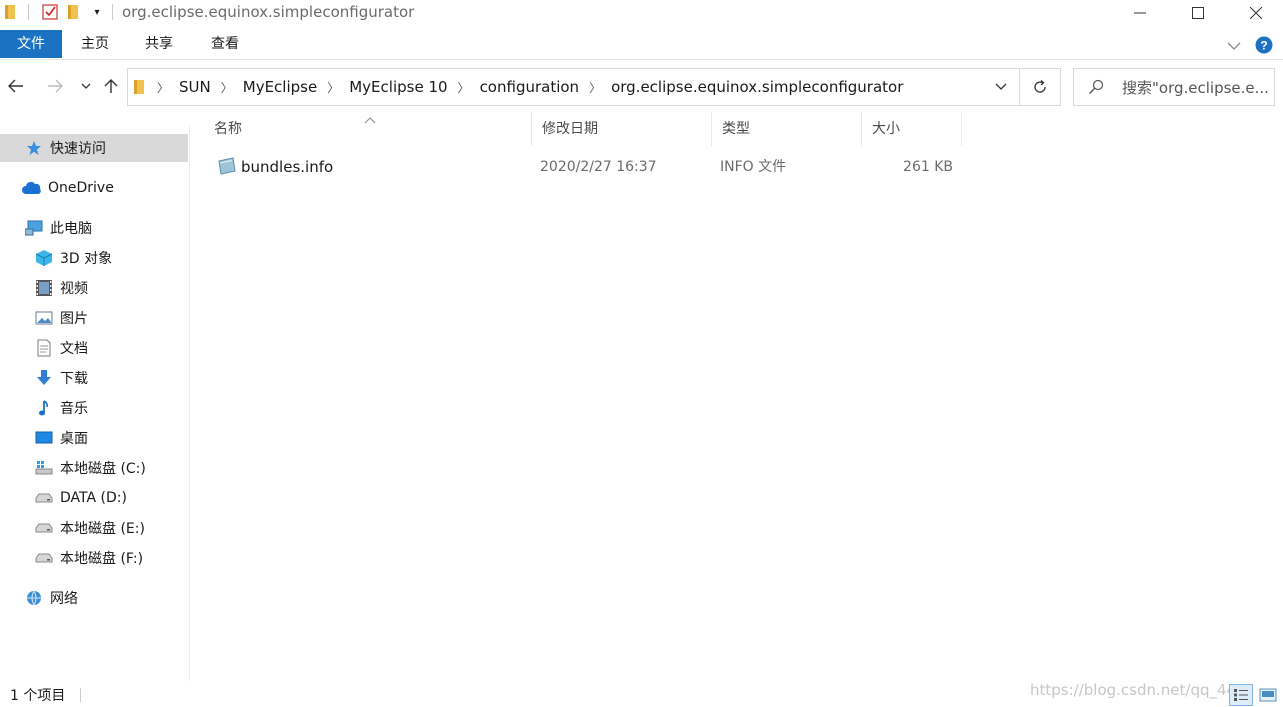 Image resolution: width=1283 pixels, height=707 pixels. I want to click on sidebar-item-music: 音乐, so click(94, 408).